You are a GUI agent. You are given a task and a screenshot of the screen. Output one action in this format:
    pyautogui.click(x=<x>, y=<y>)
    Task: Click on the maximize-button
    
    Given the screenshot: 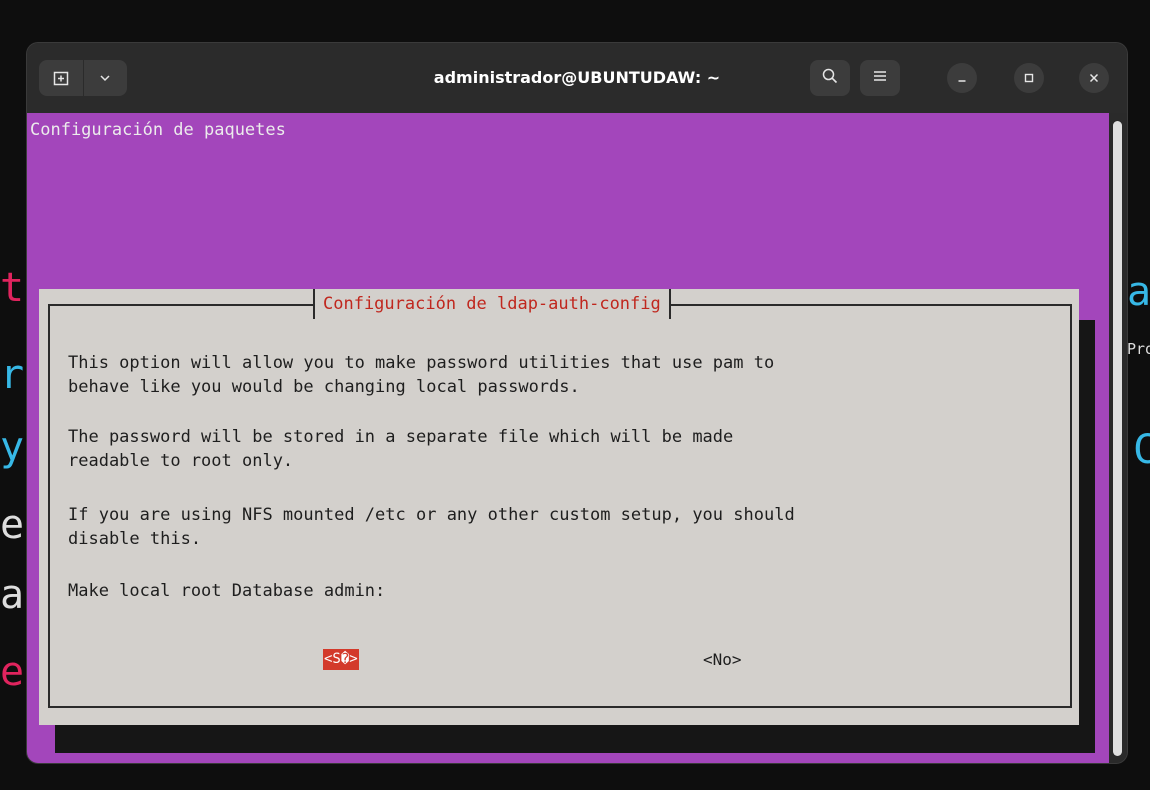 What is the action you would take?
    pyautogui.click(x=1029, y=78)
    